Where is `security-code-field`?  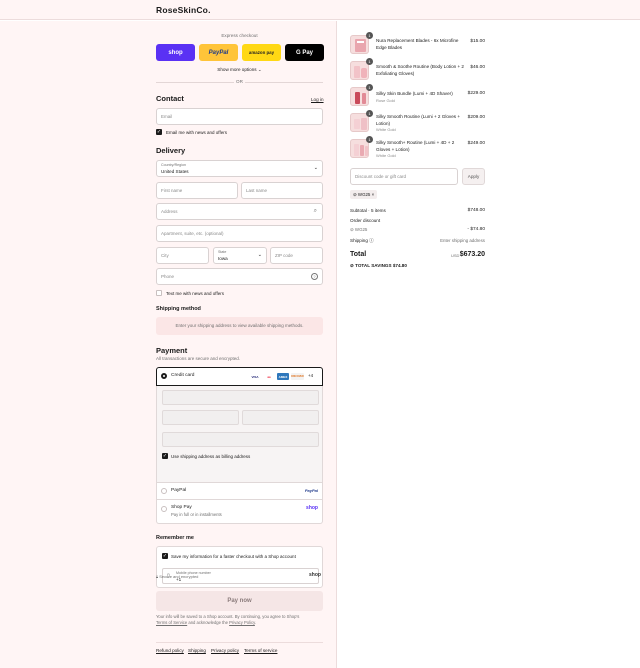
security-code-field is located at coordinates (280, 417).